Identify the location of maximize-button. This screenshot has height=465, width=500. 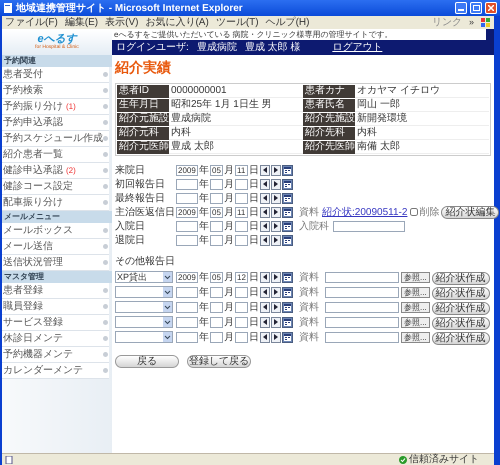
(476, 8).